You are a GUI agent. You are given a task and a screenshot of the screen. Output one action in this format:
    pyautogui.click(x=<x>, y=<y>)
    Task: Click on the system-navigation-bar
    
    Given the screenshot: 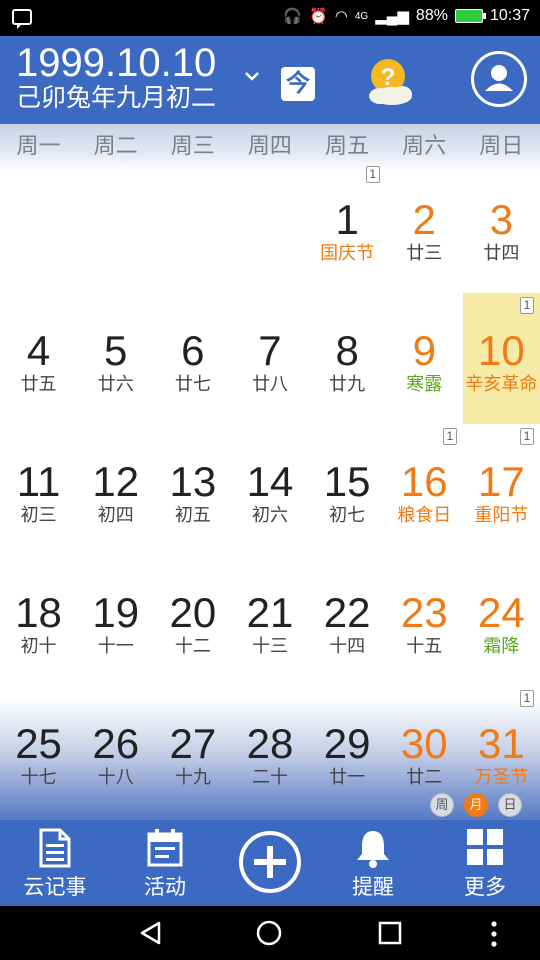 What is the action you would take?
    pyautogui.click(x=270, y=933)
    